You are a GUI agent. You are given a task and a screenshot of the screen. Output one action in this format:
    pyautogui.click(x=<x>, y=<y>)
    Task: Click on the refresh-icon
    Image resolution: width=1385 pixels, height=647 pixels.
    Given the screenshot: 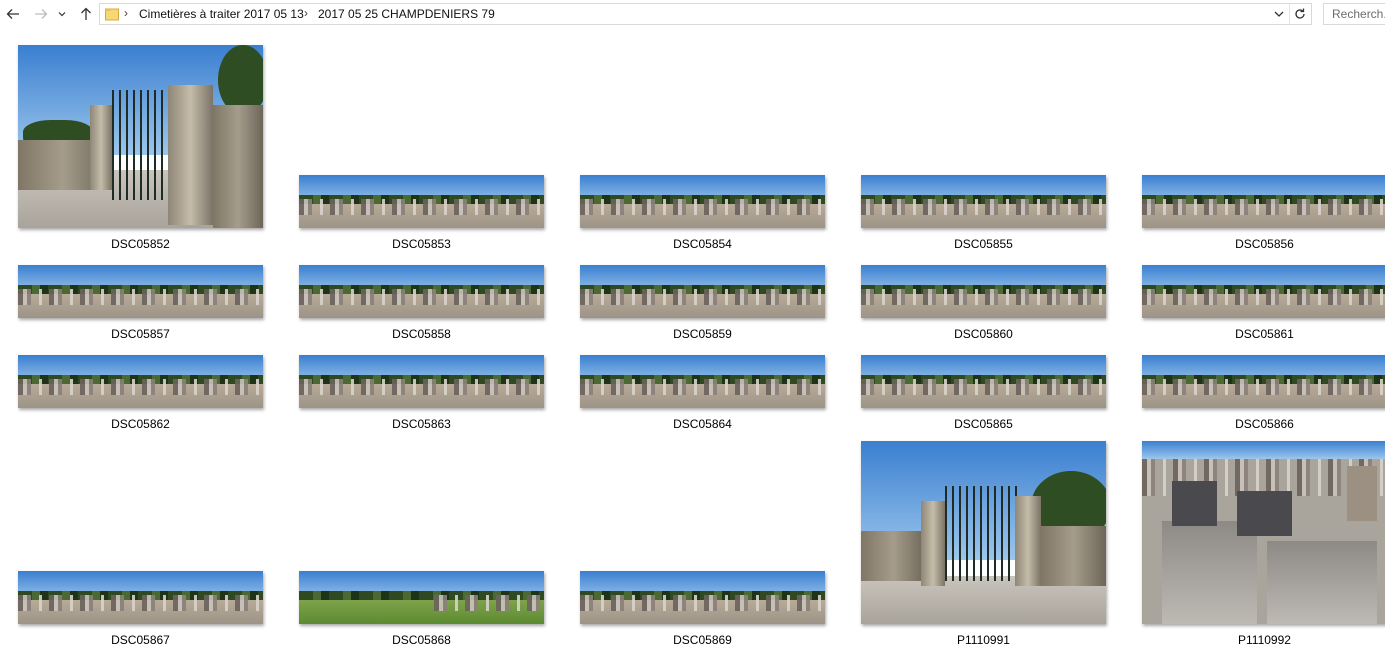 What is the action you would take?
    pyautogui.click(x=1300, y=13)
    